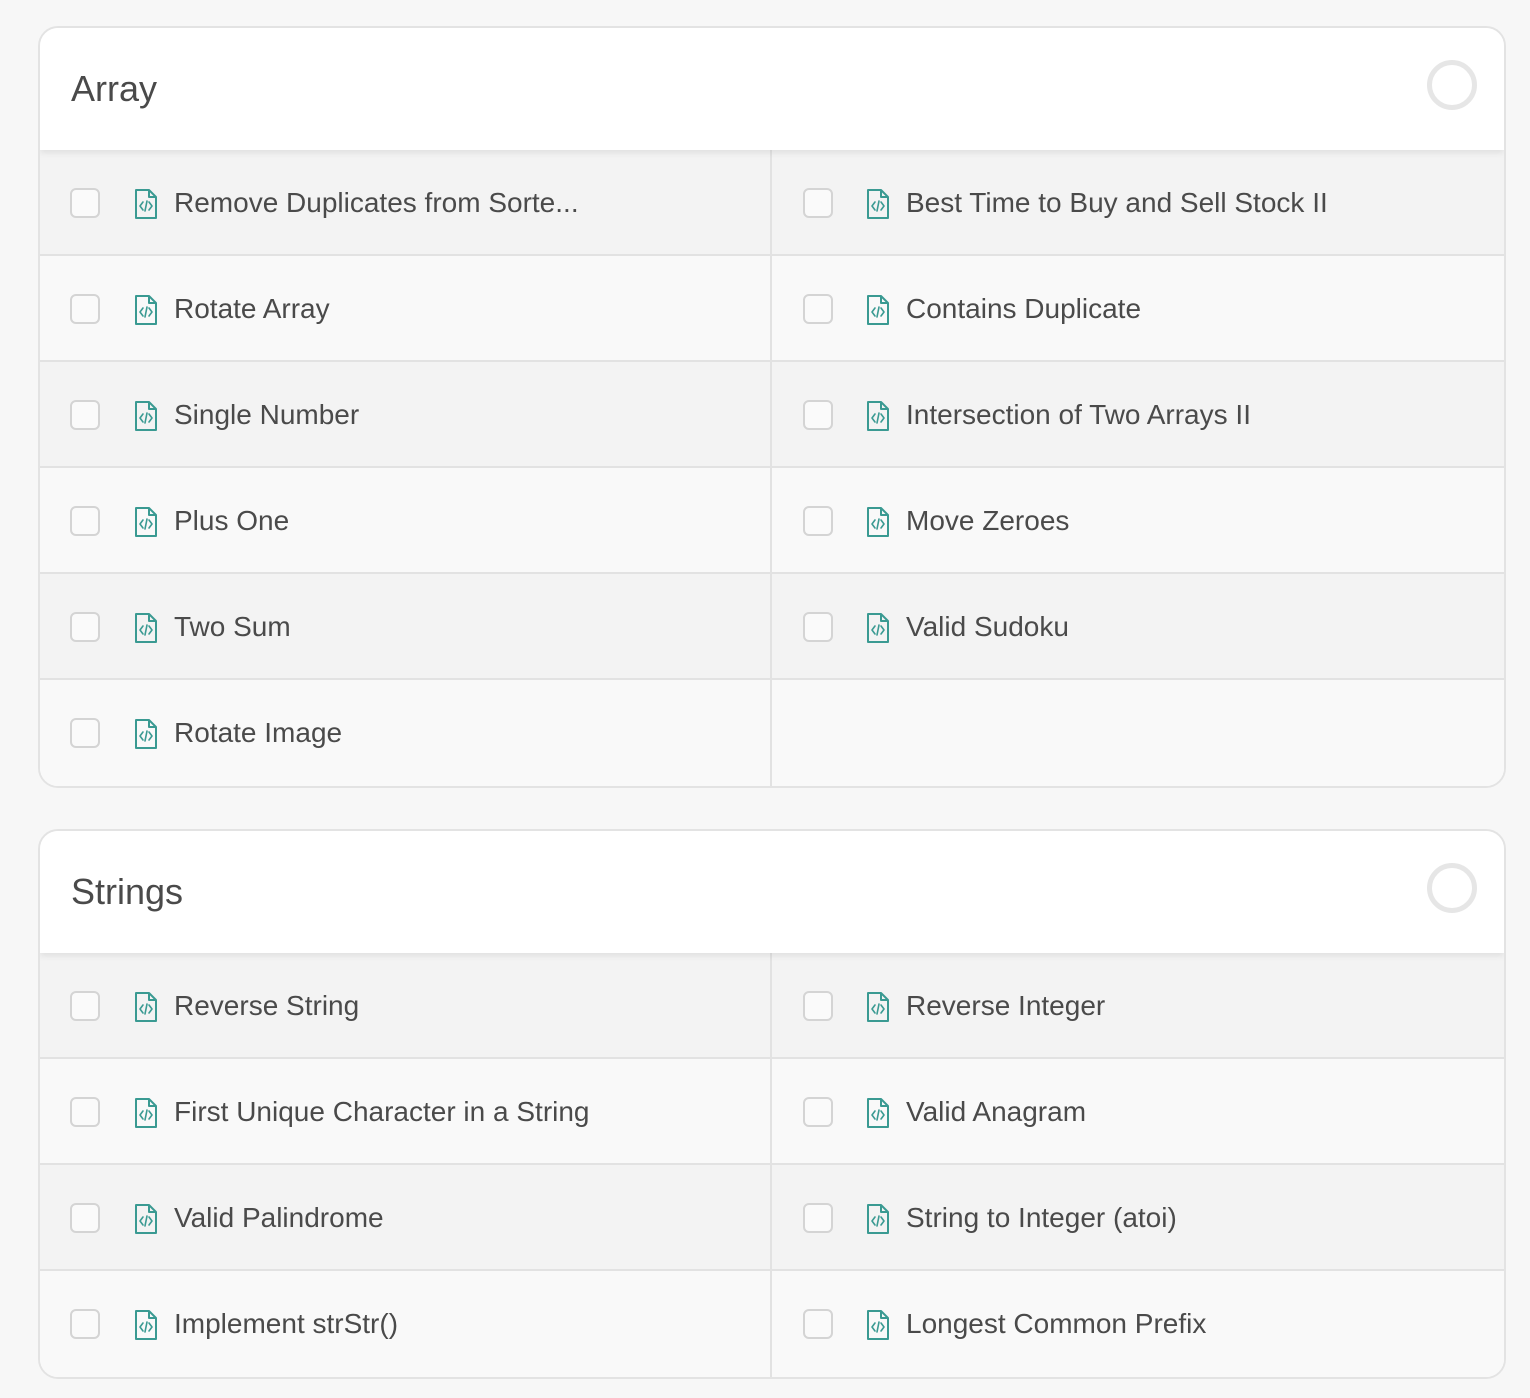 This screenshot has width=1530, height=1398. Describe the element at coordinates (987, 521) in the screenshot. I see `problem-label: Move Zeroes` at that location.